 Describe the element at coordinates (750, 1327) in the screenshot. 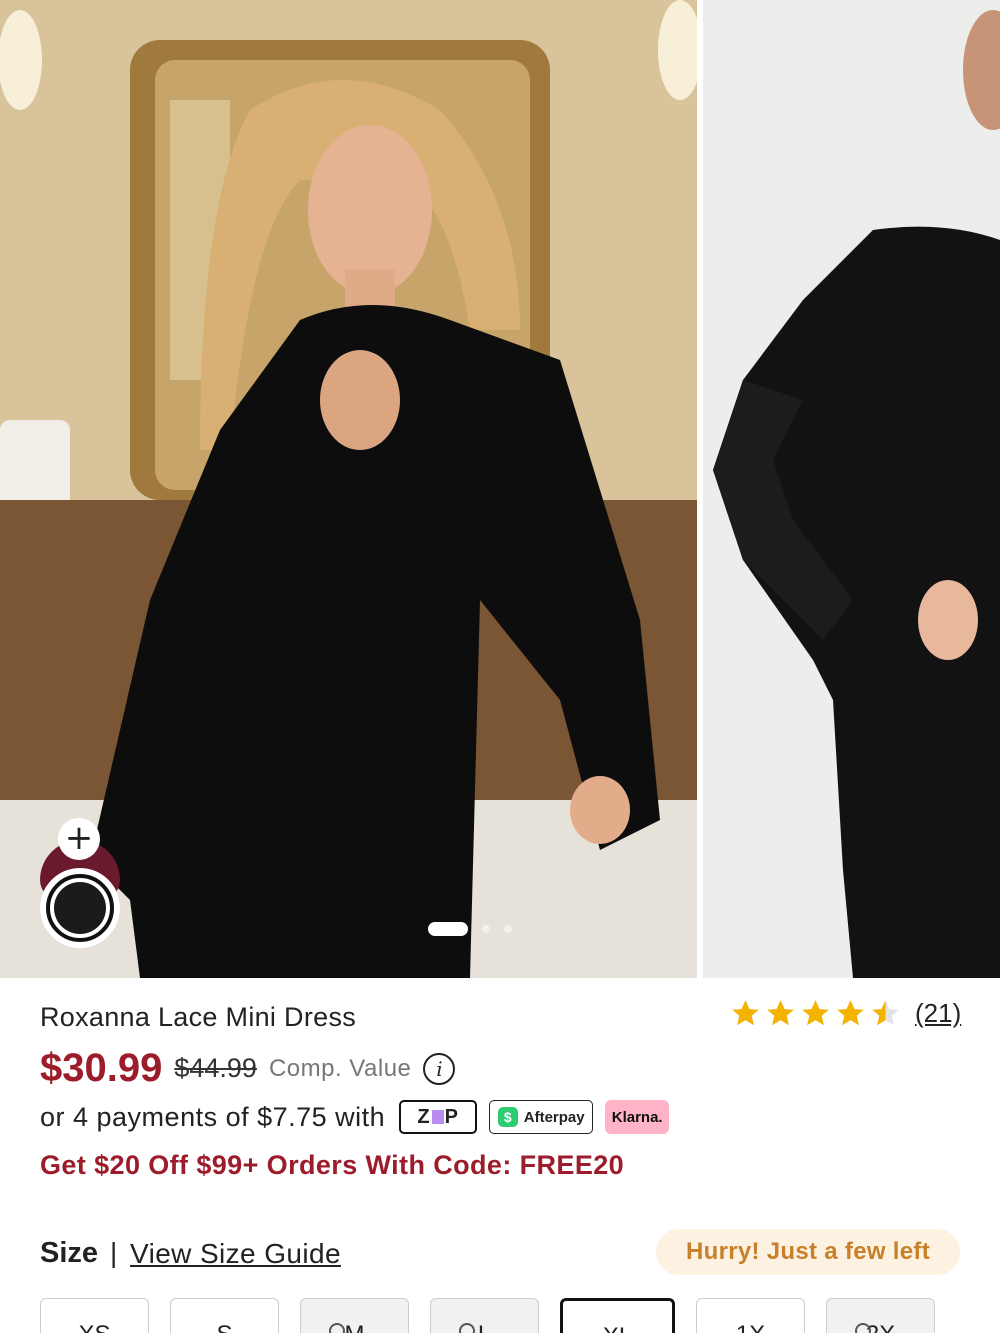

I see `size-option-label: 1X` at that location.